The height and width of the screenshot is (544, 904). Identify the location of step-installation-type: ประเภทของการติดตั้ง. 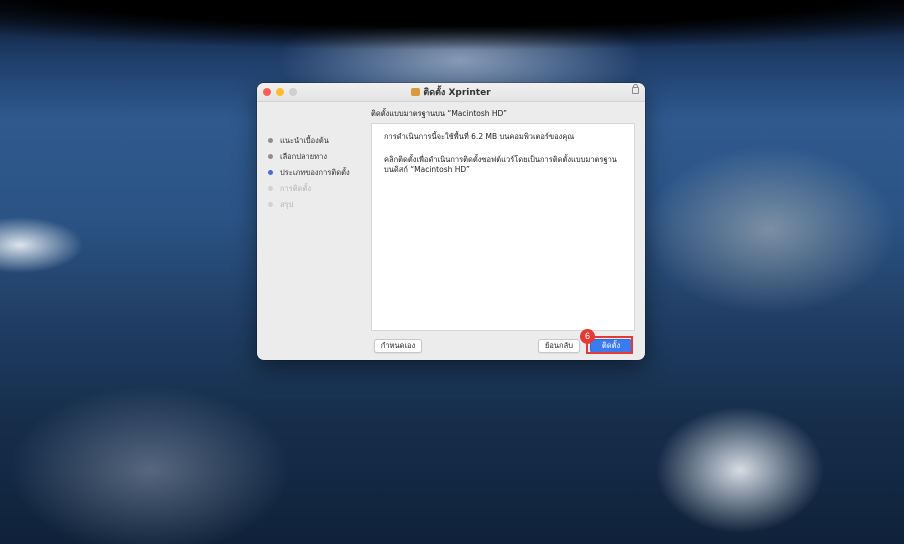
(309, 176).